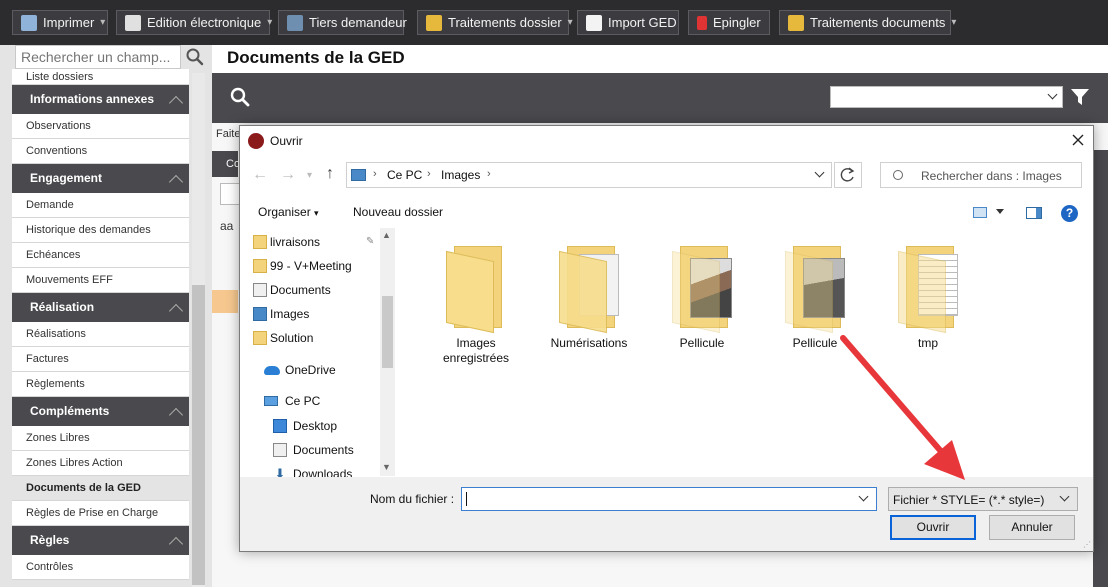  I want to click on field-search-input, so click(98, 57).